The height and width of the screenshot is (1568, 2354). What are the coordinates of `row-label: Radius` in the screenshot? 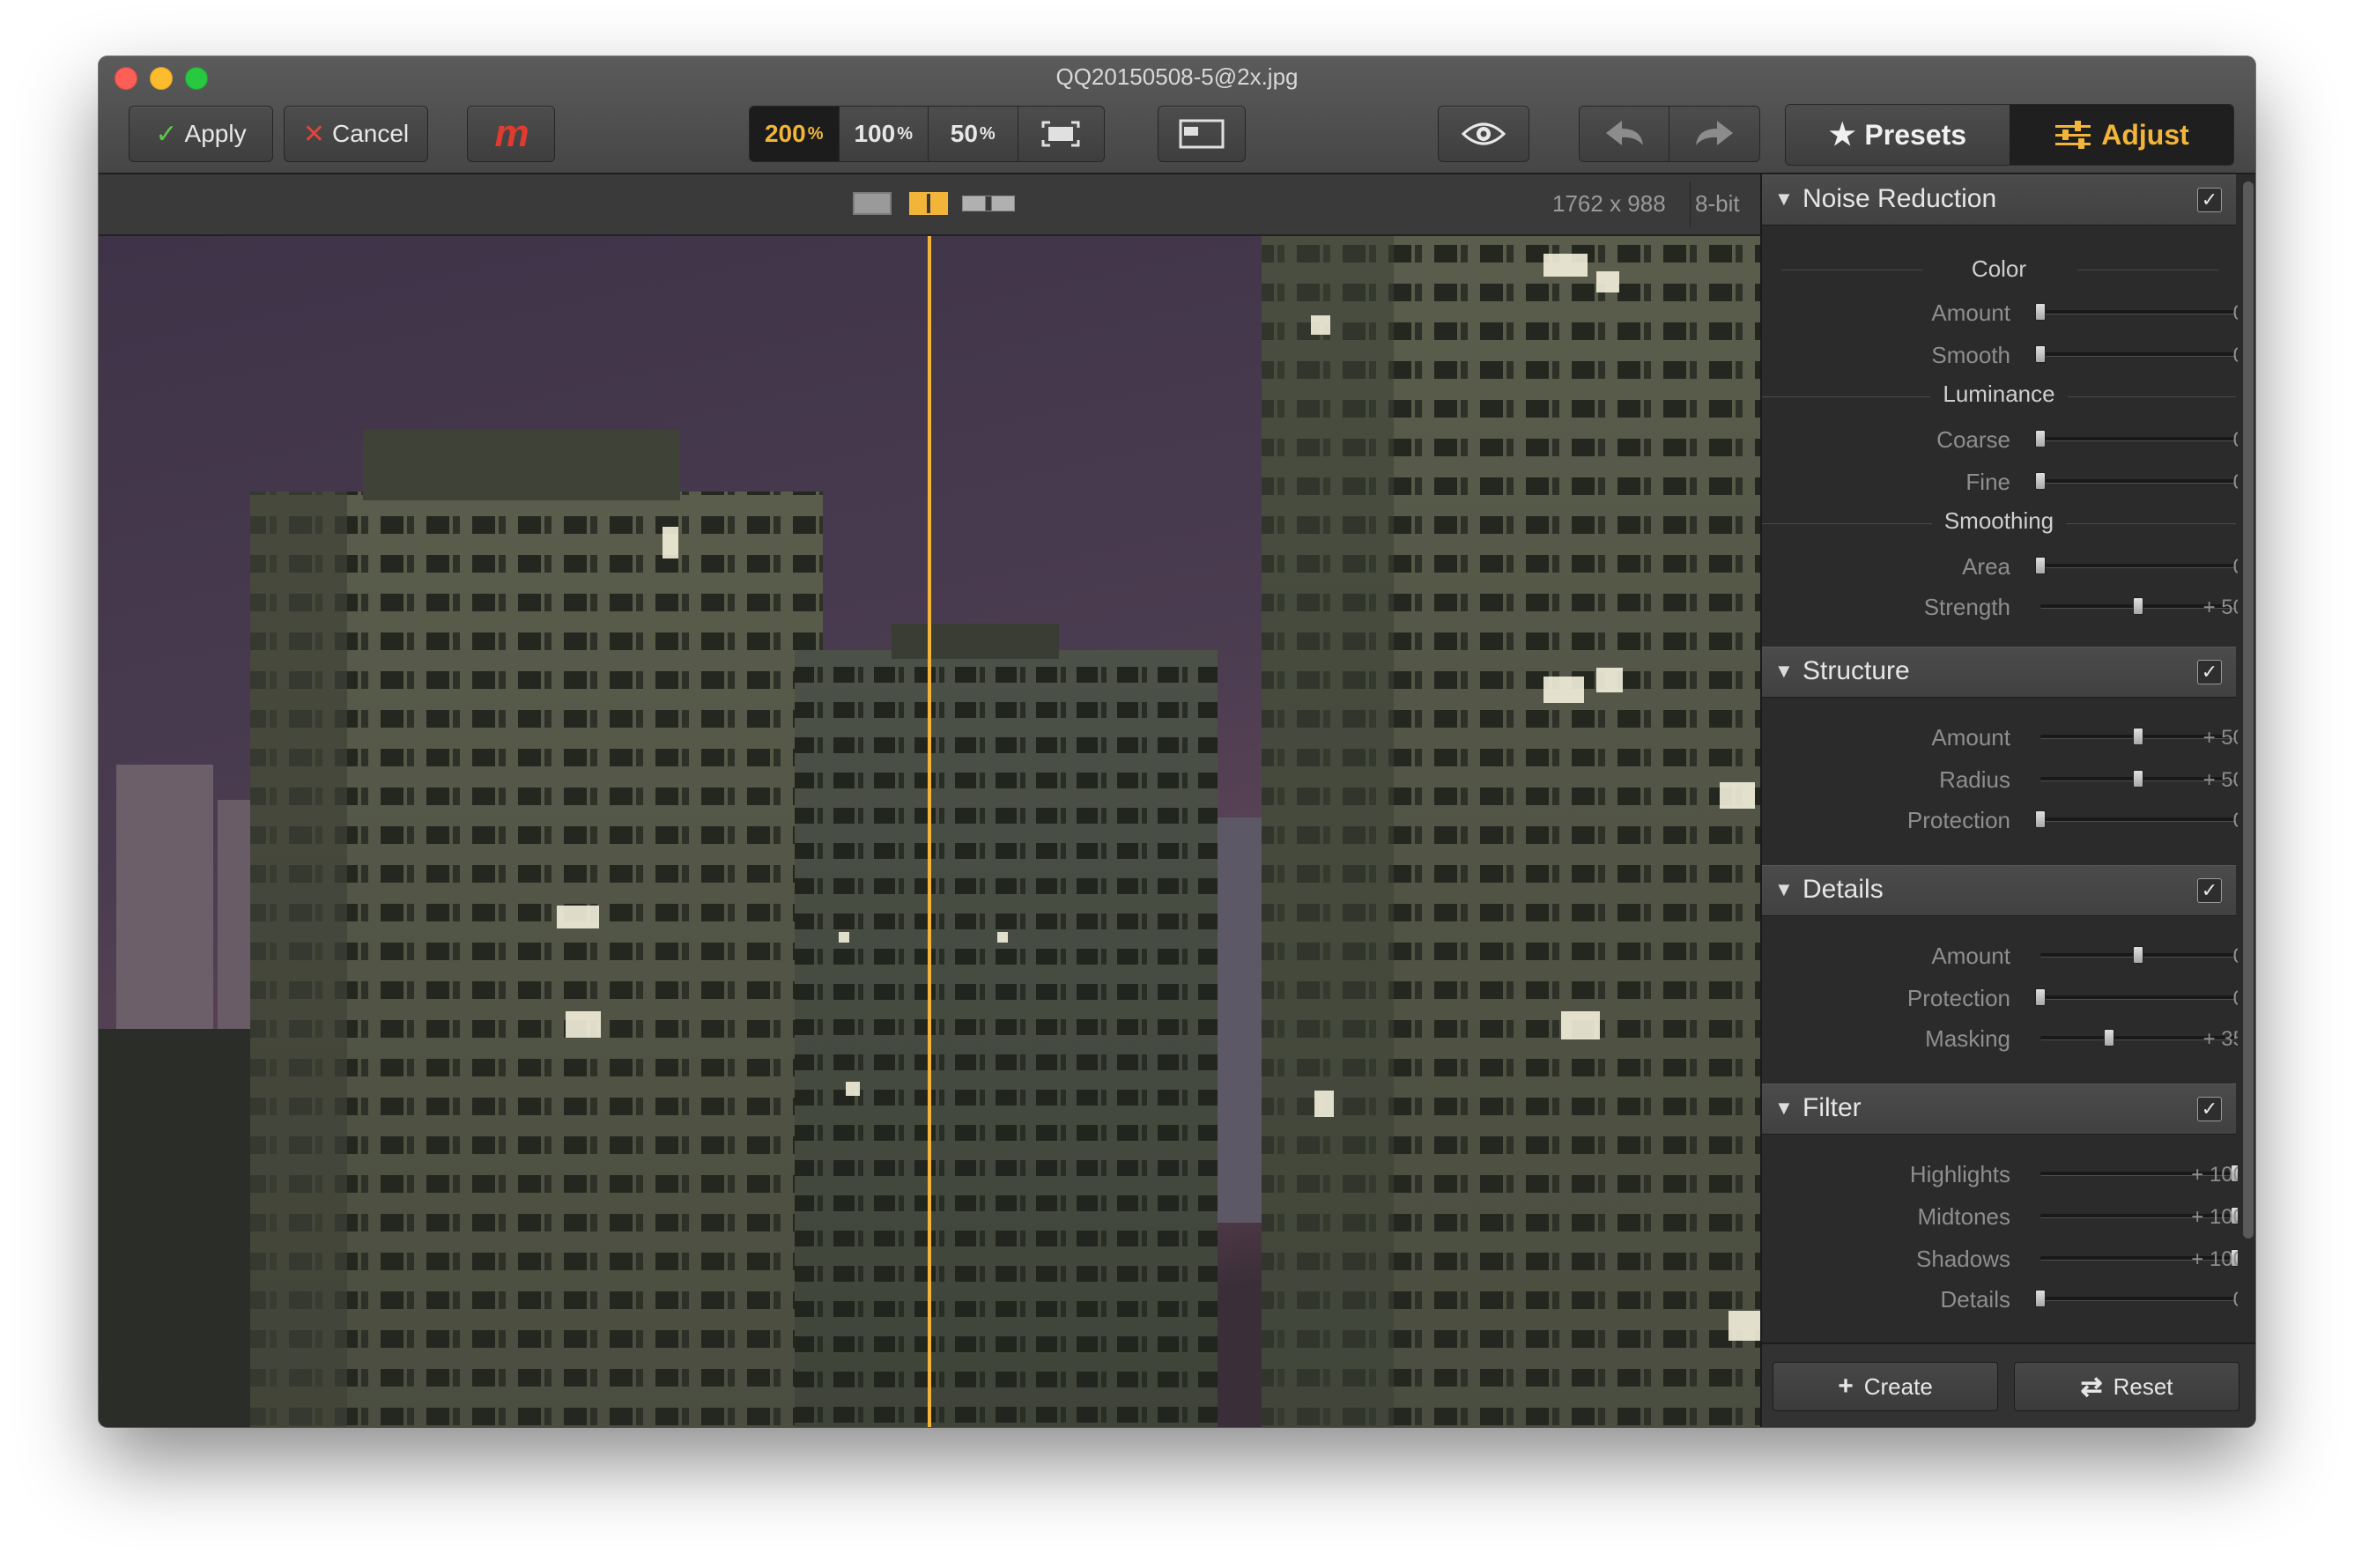 It's located at (1974, 779).